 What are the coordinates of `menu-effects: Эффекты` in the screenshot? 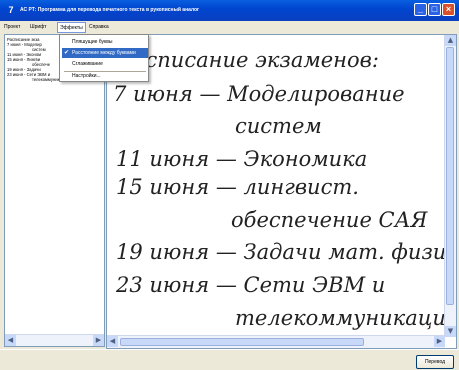 It's located at (71, 27).